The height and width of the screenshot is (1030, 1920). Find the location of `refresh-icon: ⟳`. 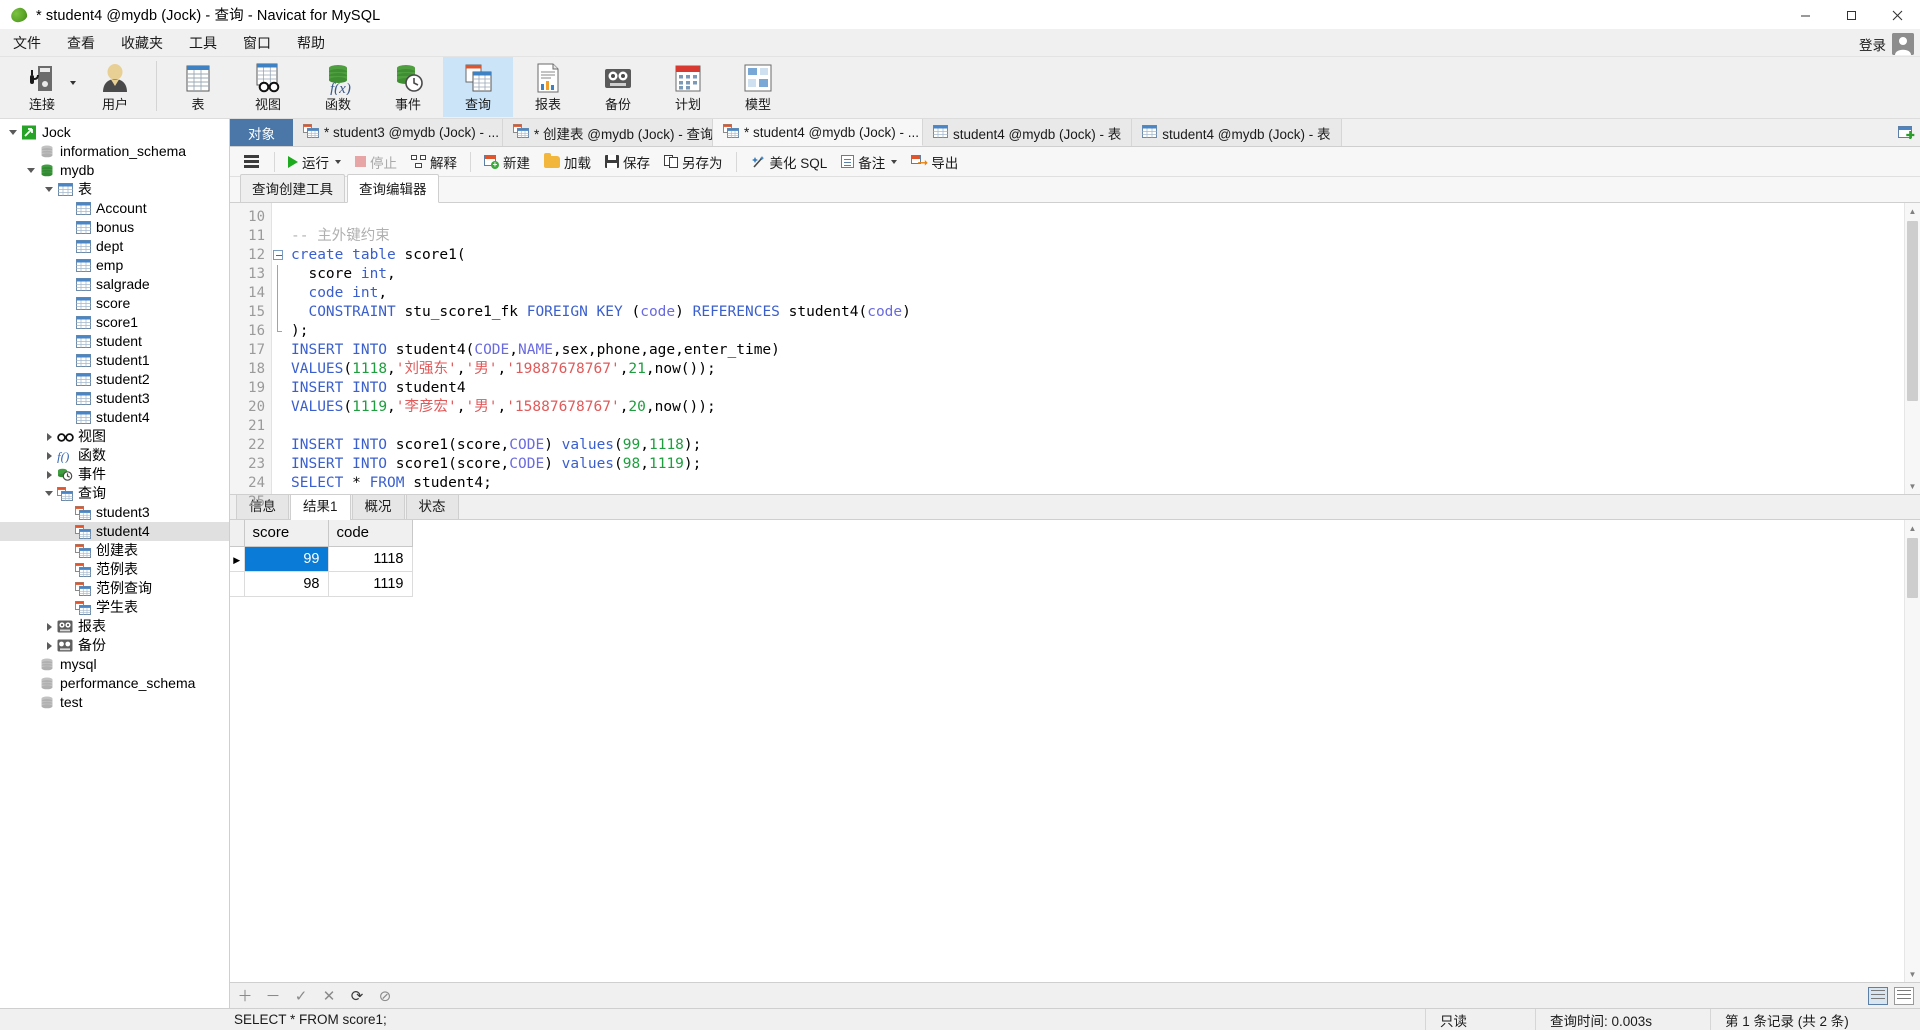

refresh-icon: ⟳ is located at coordinates (357, 996).